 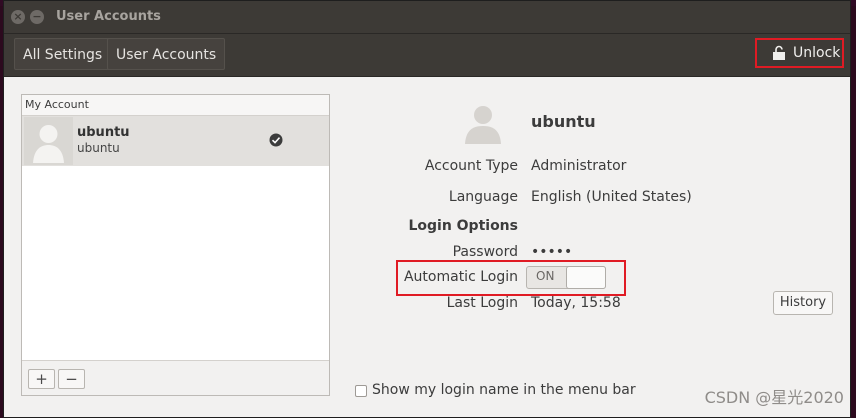 I want to click on show-login-name-checkbox, so click(x=361, y=391).